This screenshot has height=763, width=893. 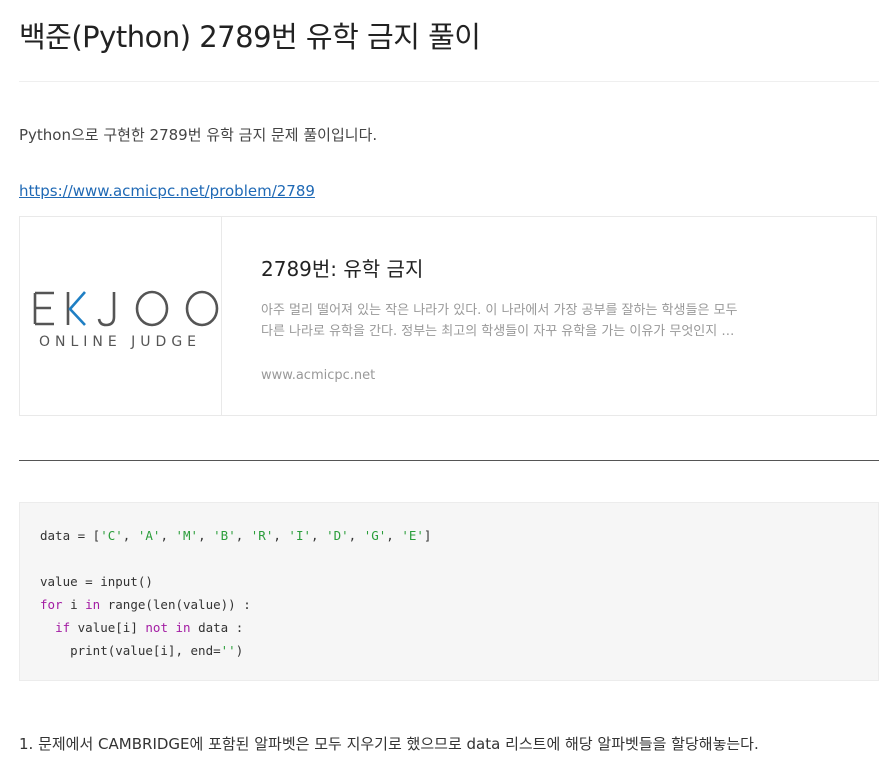 I want to click on preview-title: 2789번: 유학 금지, so click(x=342, y=269).